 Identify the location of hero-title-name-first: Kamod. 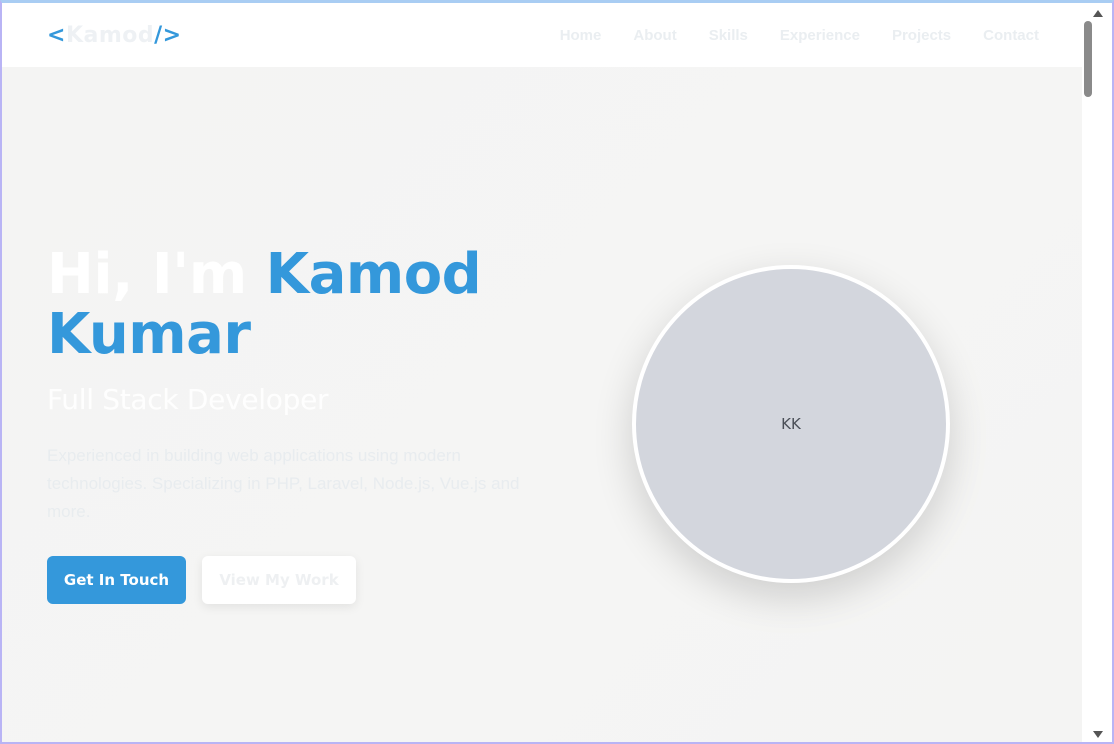
(373, 274).